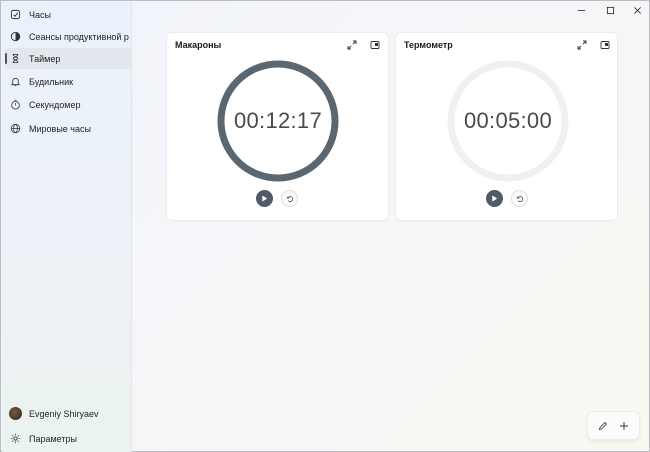 This screenshot has width=650, height=452. I want to click on timer-time: 00:12:17, so click(278, 120).